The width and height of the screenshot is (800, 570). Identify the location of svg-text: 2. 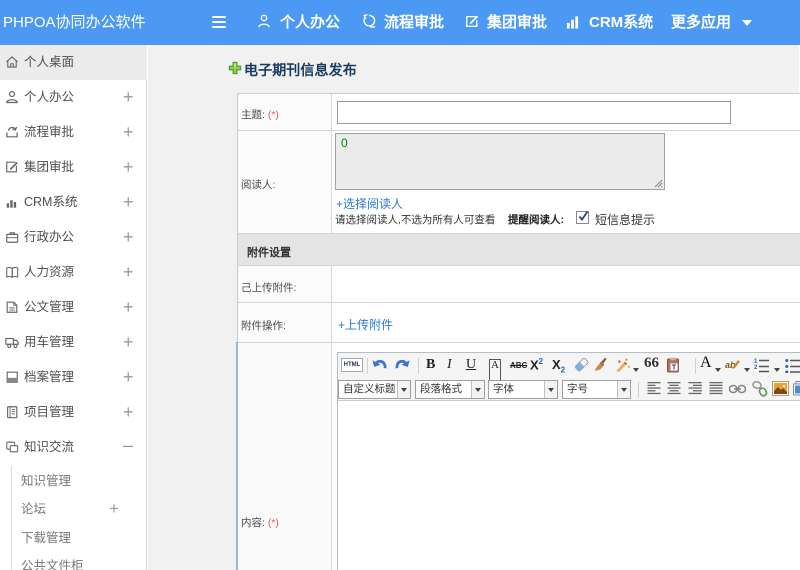
(756, 368).